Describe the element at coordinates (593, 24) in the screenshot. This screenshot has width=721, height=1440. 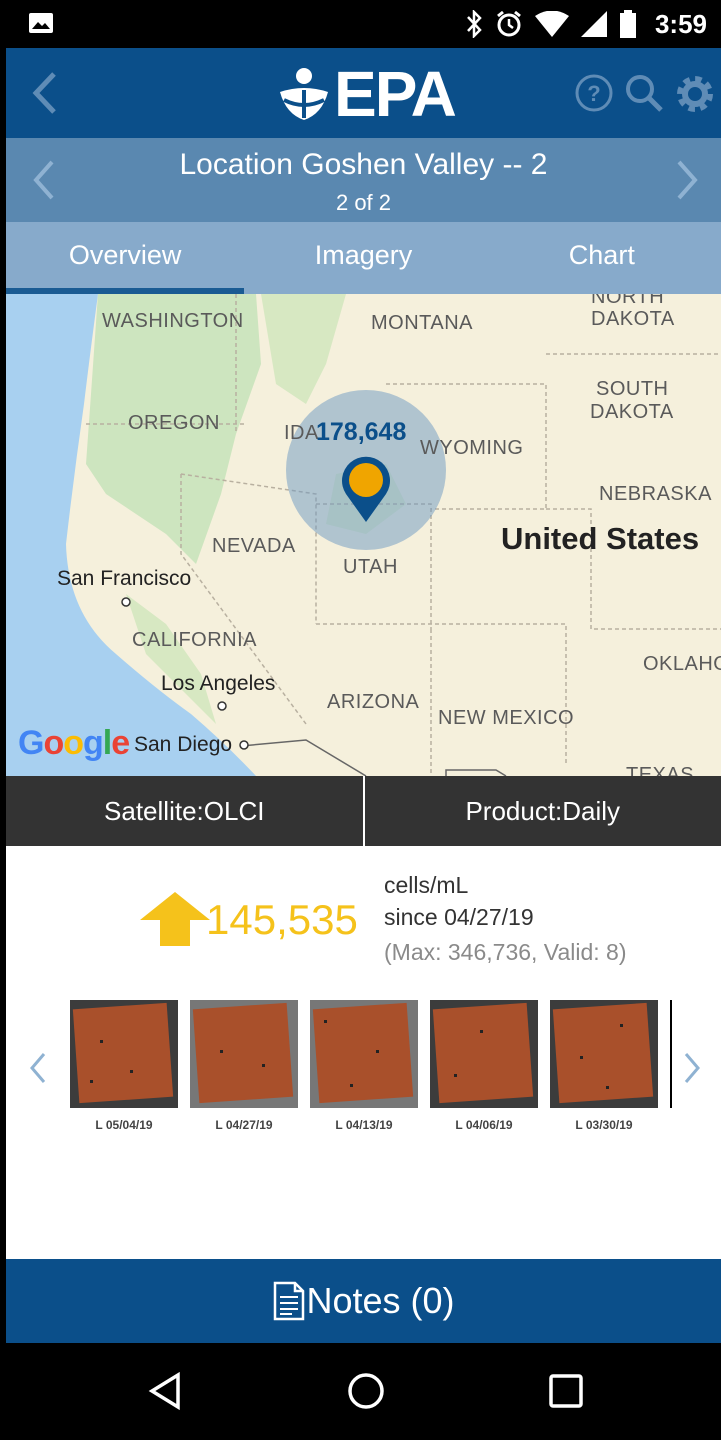
I see `signal-icon` at that location.